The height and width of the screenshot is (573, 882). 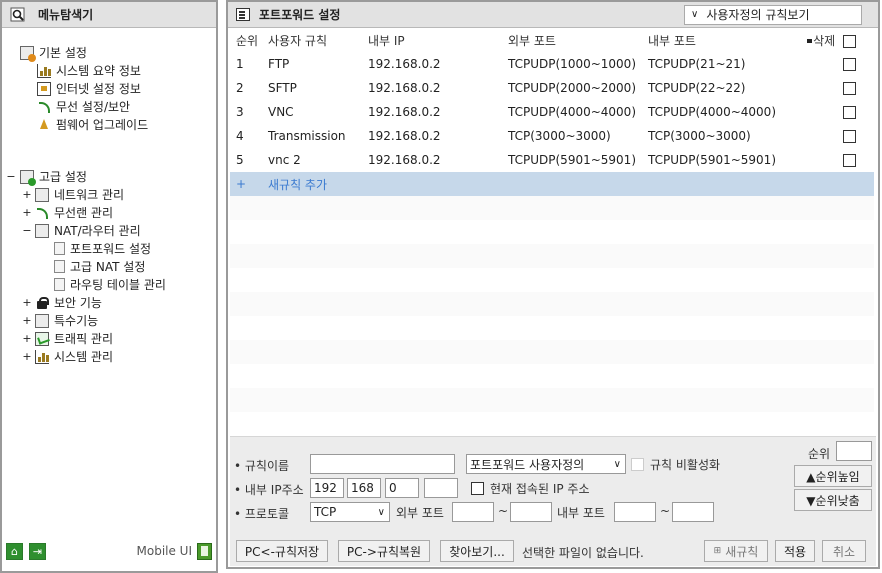 I want to click on internal-port-end, so click(x=693, y=512).